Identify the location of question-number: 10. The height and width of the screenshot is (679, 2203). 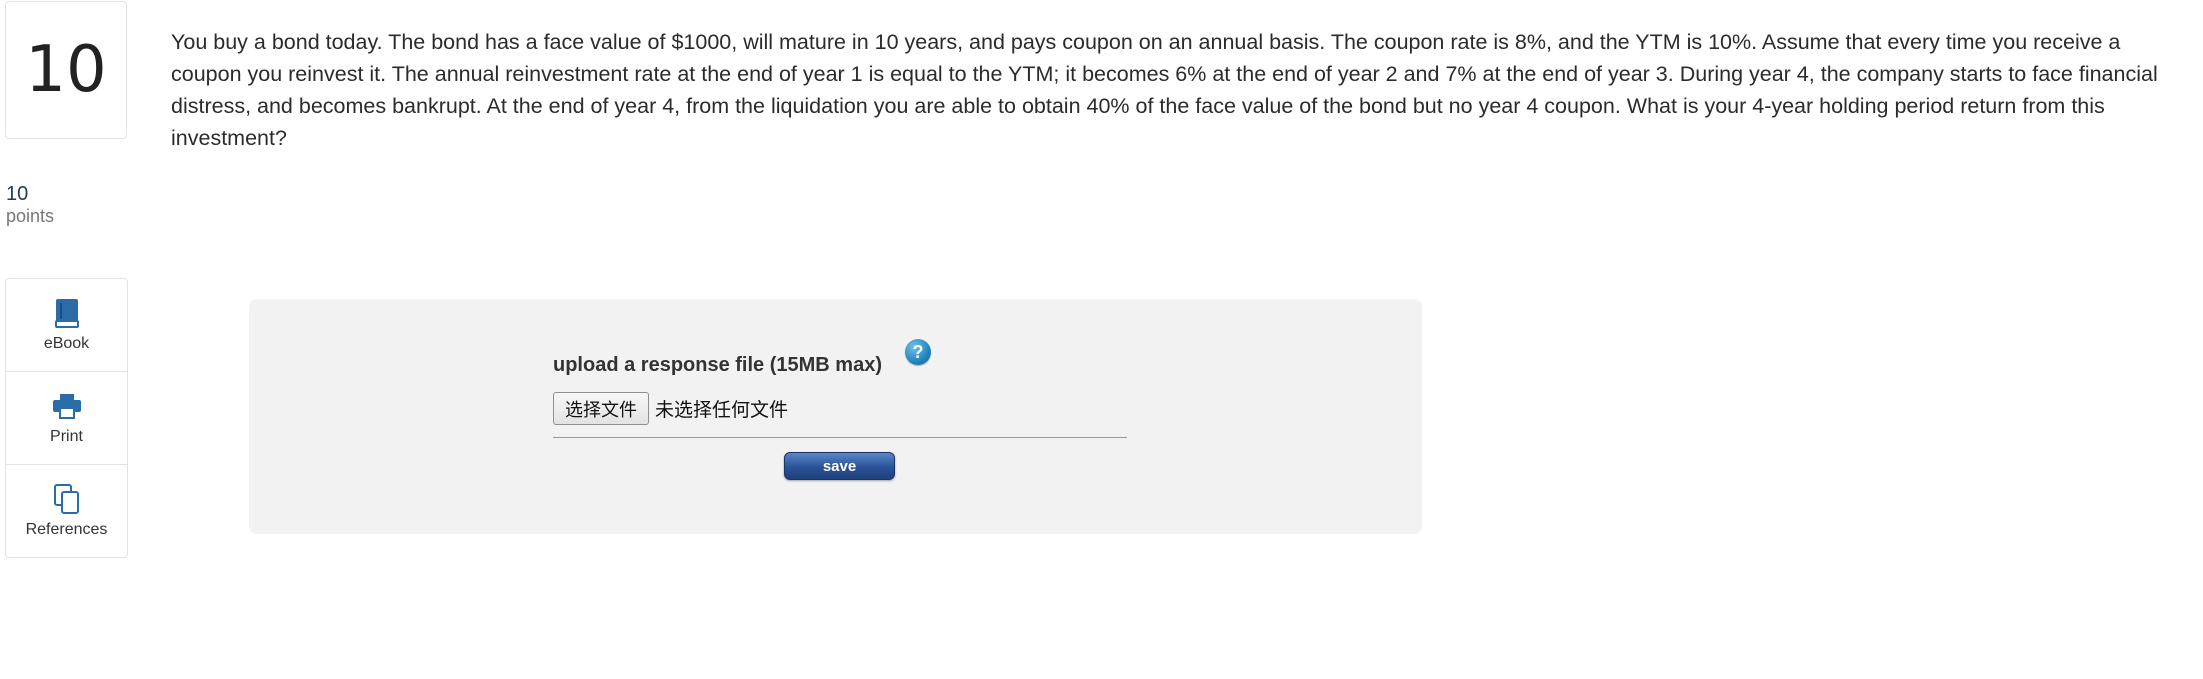
(66, 70).